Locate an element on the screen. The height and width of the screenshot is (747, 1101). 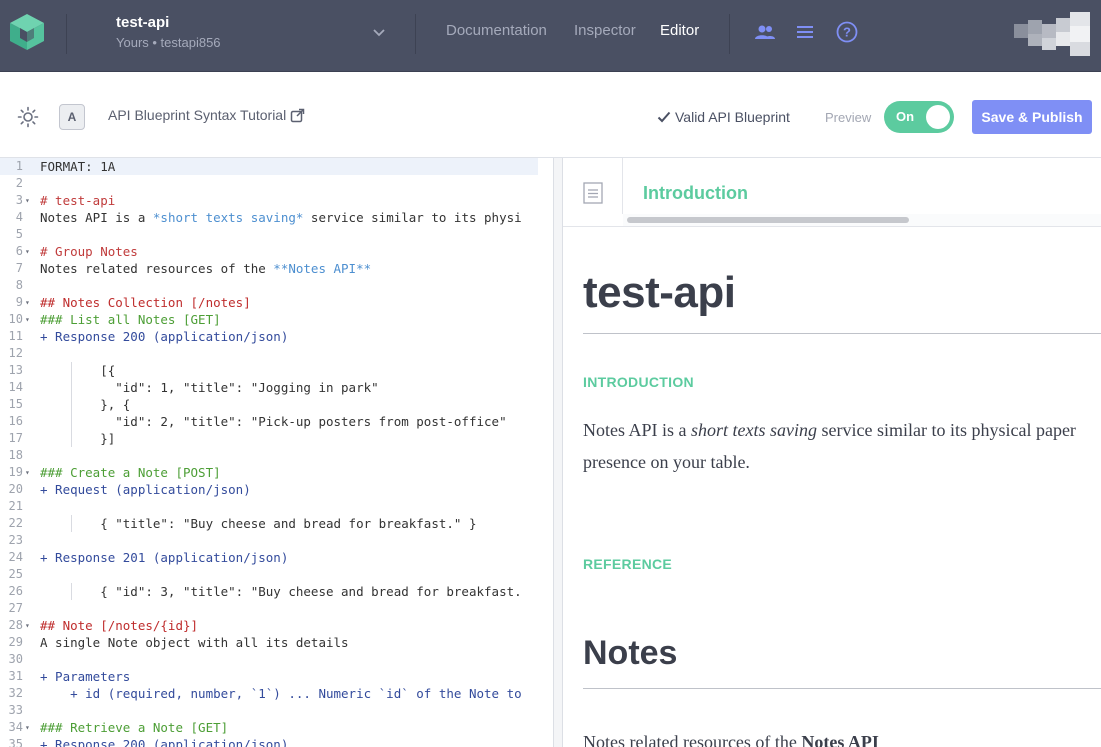
project-name: test-api is located at coordinates (142, 22).